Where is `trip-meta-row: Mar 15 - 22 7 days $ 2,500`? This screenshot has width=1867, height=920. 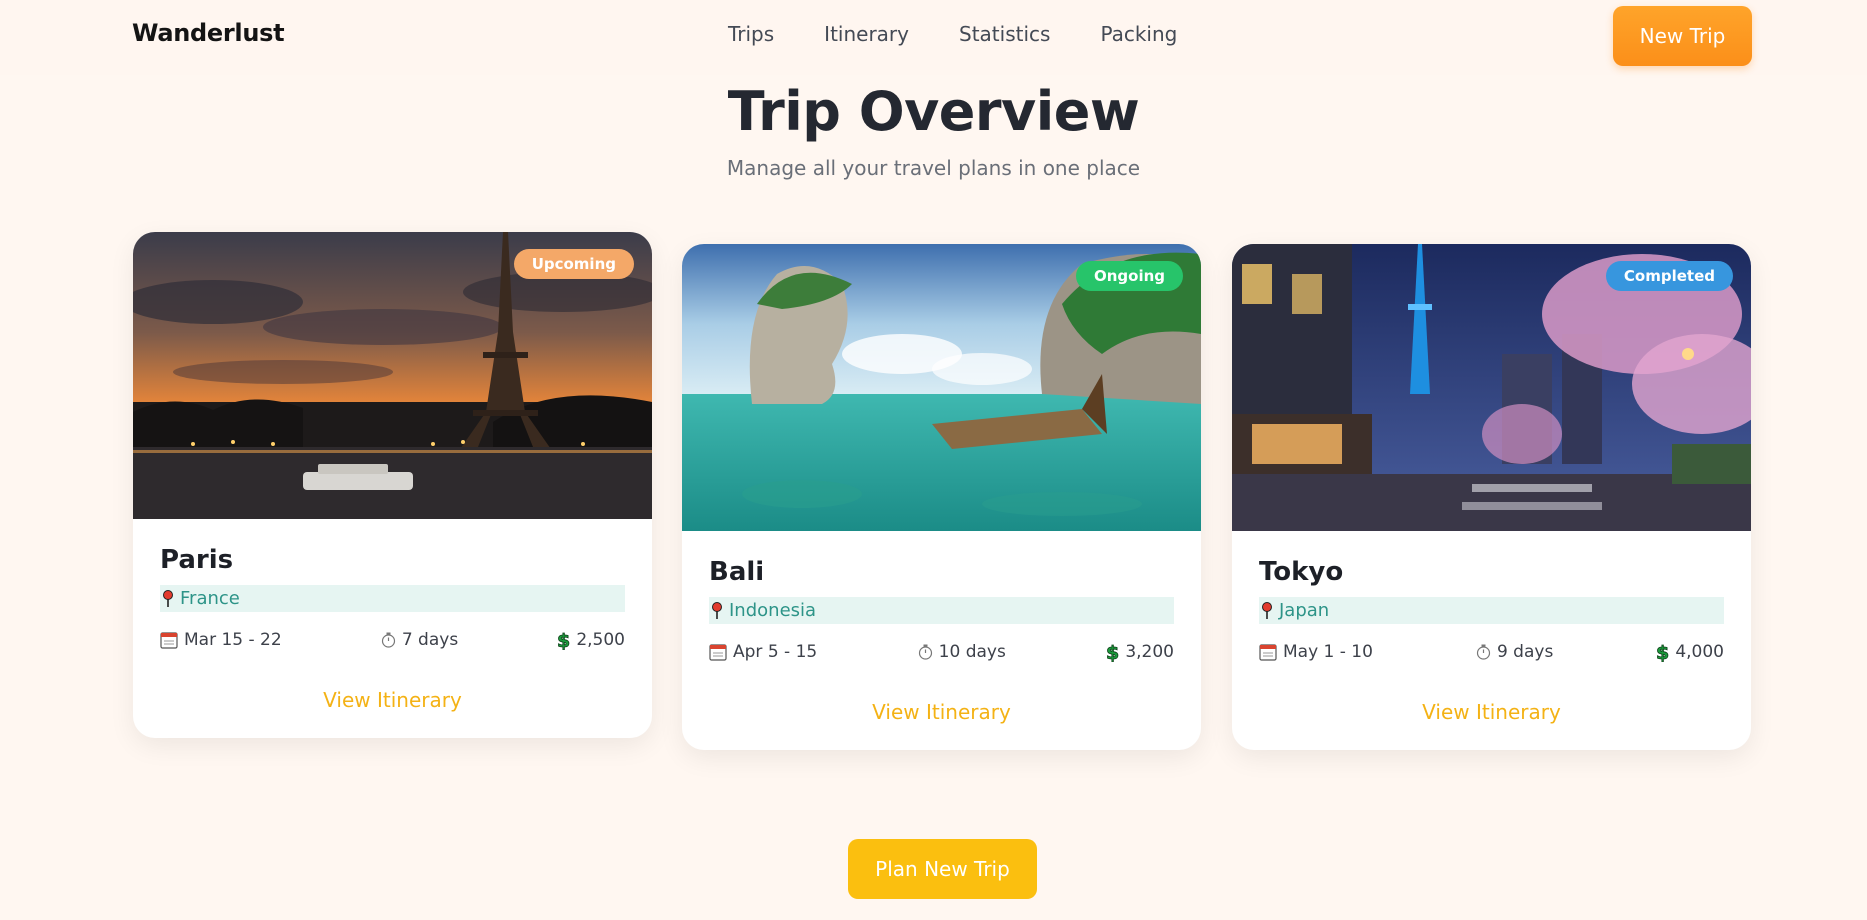
trip-meta-row: Mar 15 - 22 7 days $ 2,500 is located at coordinates (392, 640).